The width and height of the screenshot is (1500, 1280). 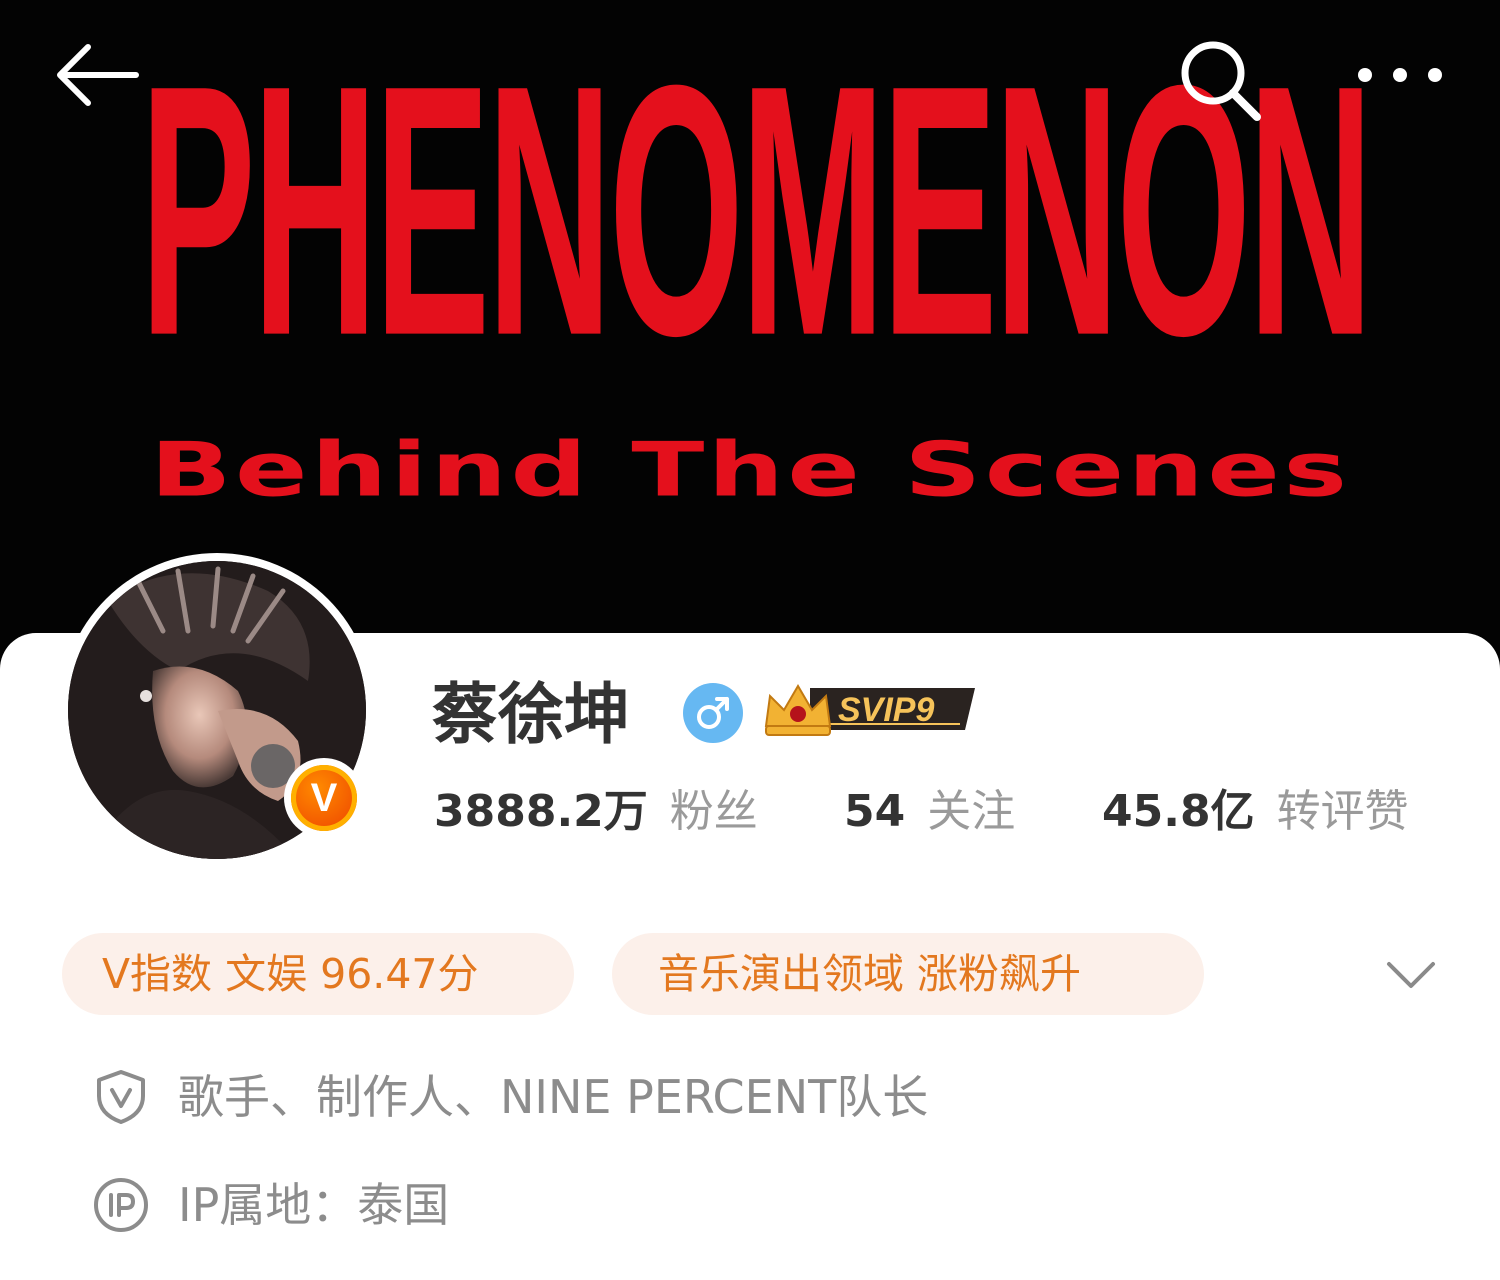 I want to click on banner-subtitle: Behind The Scenes, so click(x=750, y=469).